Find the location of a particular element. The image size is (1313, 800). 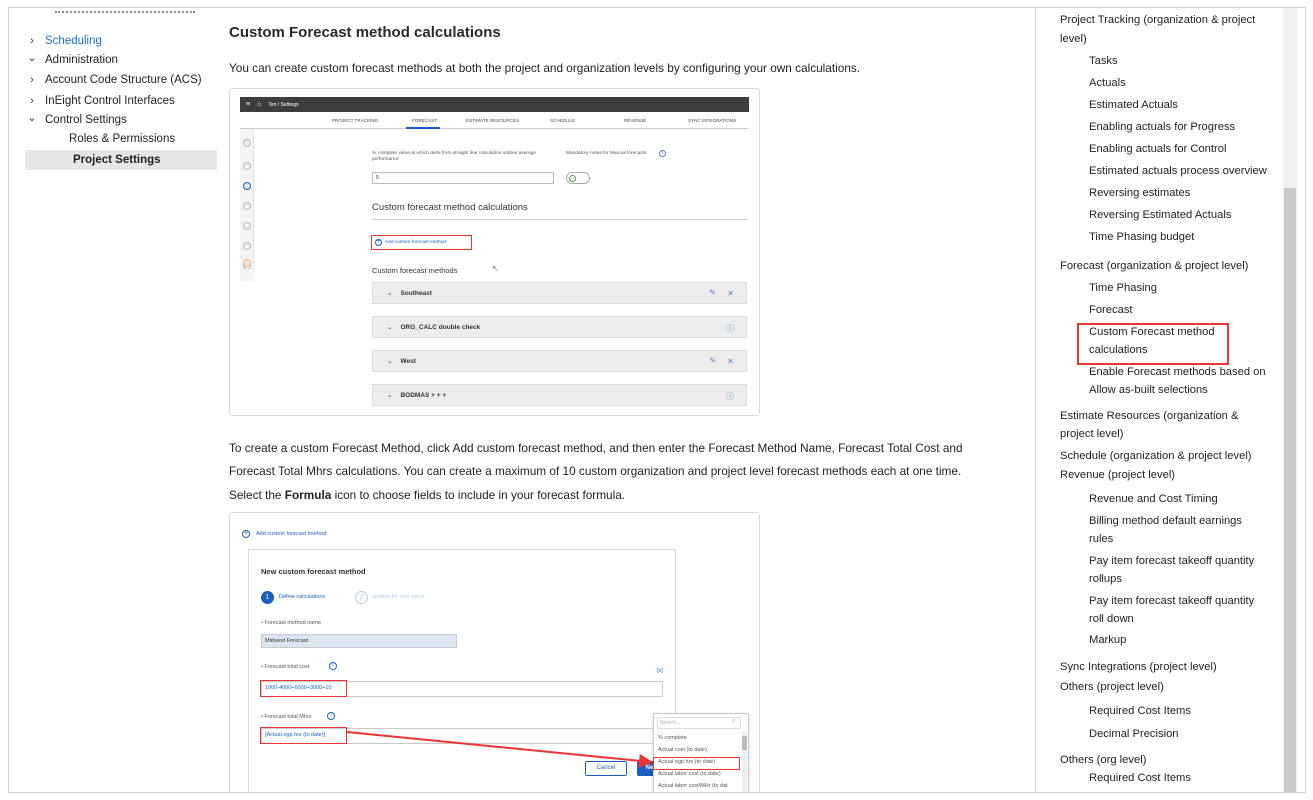

toc-item: Enabling actuals for Progress is located at coordinates (1162, 127).